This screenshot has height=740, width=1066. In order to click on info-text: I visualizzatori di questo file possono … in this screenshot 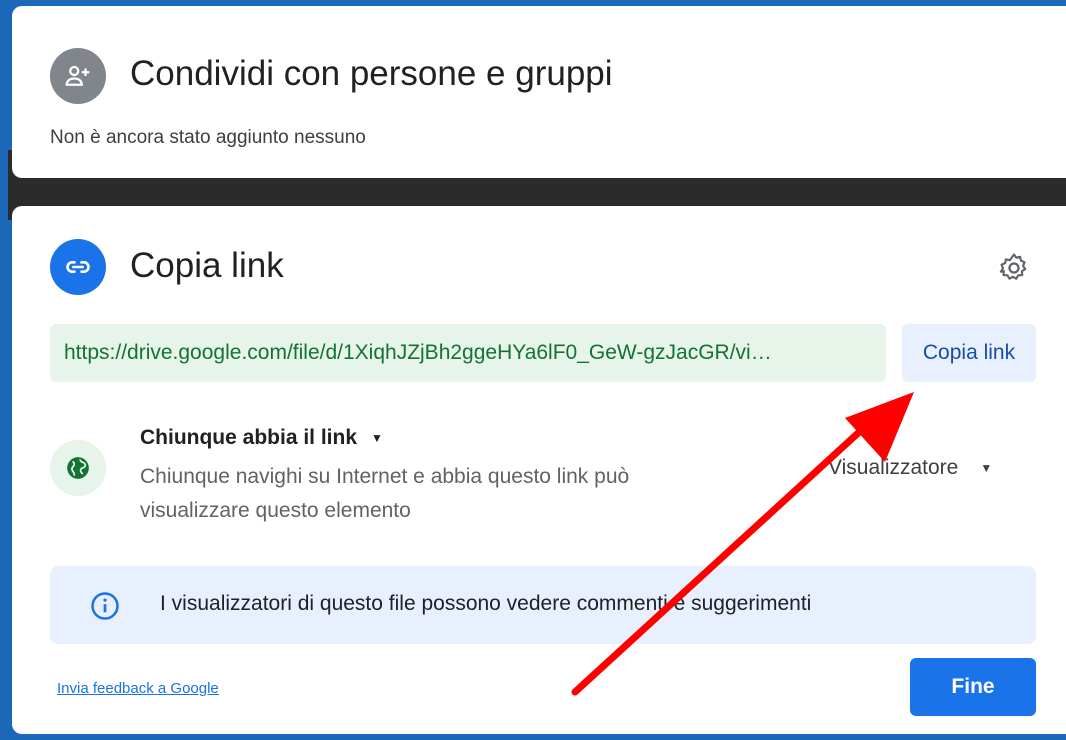, I will do `click(486, 603)`.